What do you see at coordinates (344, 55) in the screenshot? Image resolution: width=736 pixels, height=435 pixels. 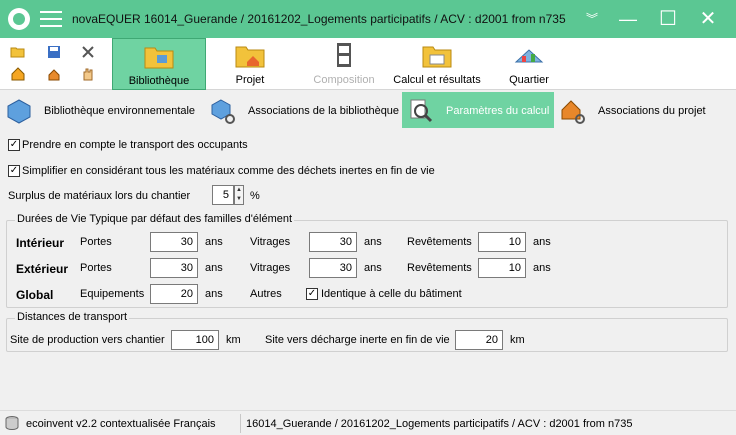 I see `composition-icon` at bounding box center [344, 55].